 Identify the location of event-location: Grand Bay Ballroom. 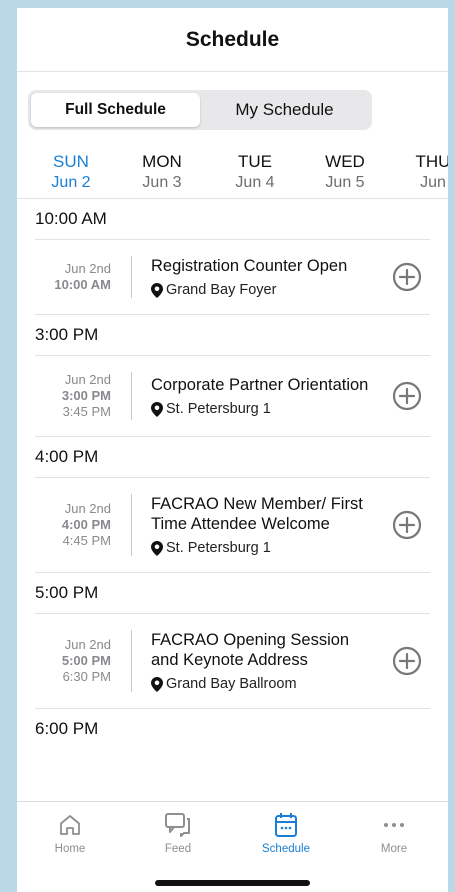
(264, 684).